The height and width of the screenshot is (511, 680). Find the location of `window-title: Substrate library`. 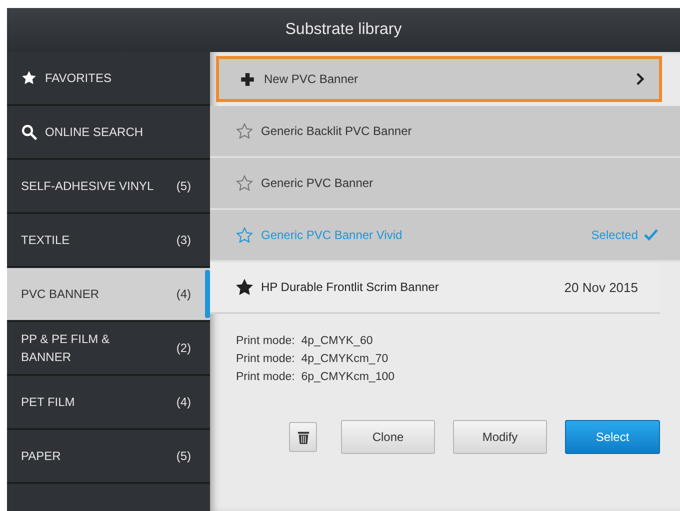

window-title: Substrate library is located at coordinates (343, 30).